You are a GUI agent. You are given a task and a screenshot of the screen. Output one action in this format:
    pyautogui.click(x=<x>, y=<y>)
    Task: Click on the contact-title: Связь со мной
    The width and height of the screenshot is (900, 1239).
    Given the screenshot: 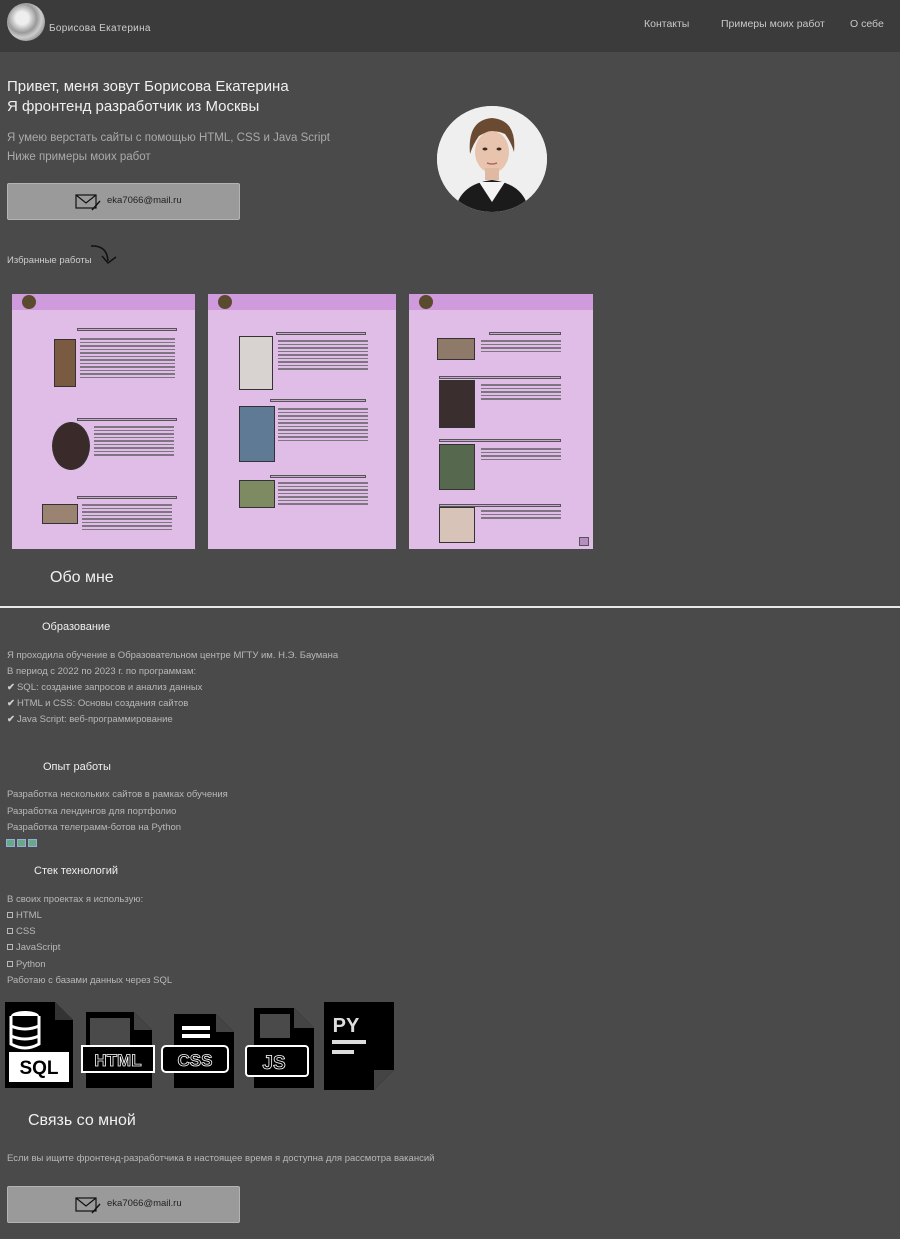 What is the action you would take?
    pyautogui.click(x=82, y=1120)
    